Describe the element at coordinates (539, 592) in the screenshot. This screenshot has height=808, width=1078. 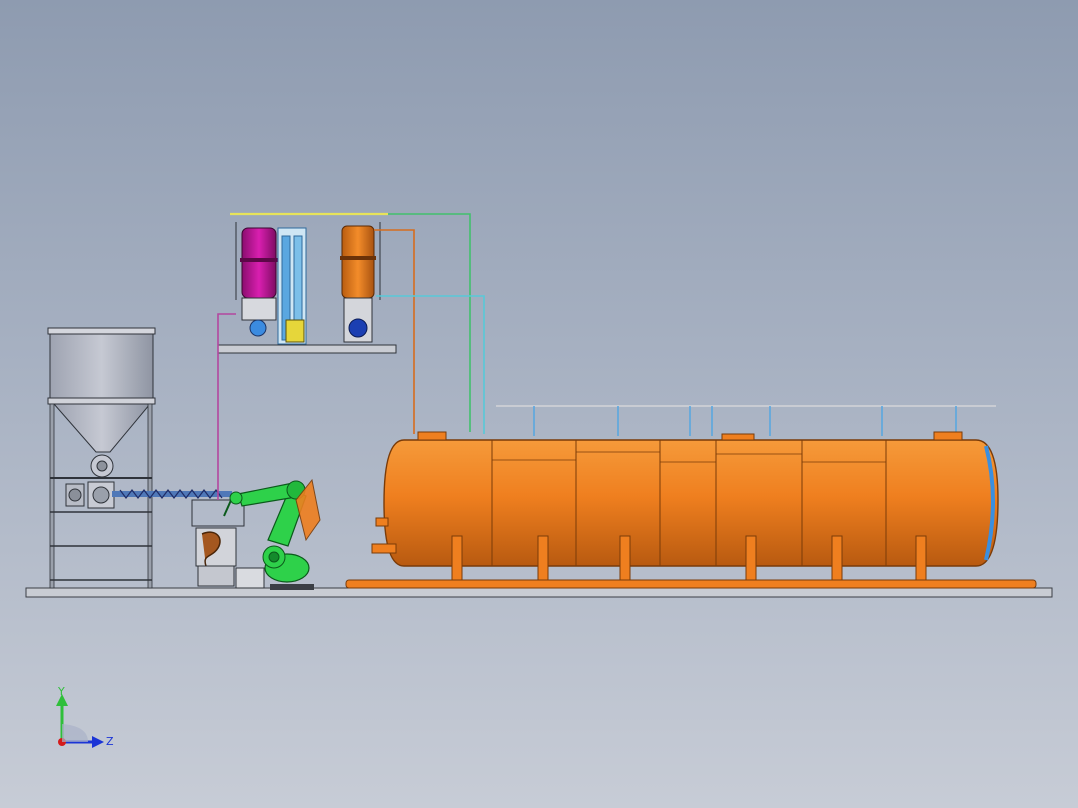
I see `base-plate` at that location.